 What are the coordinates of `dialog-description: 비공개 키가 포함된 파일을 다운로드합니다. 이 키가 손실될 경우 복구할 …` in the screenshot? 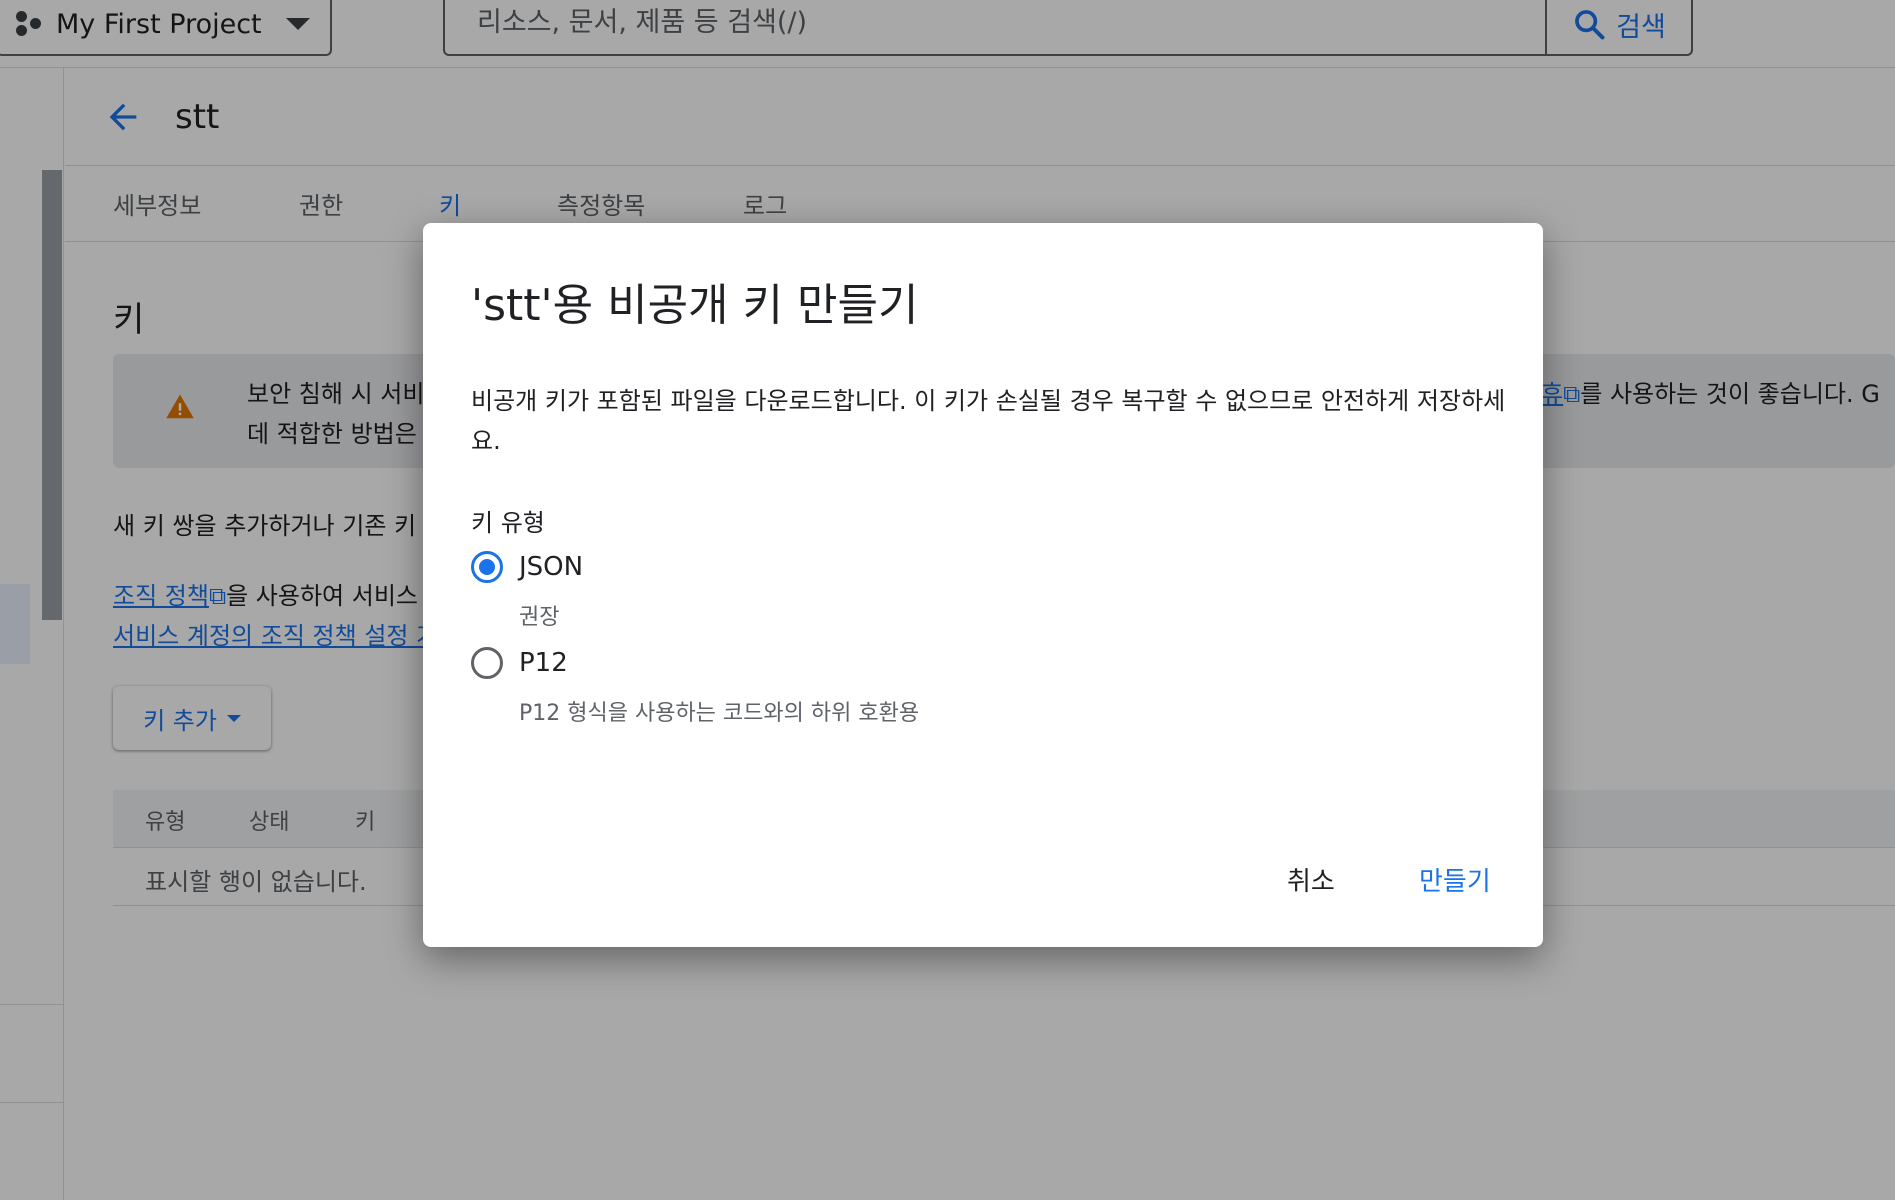 It's located at (988, 421).